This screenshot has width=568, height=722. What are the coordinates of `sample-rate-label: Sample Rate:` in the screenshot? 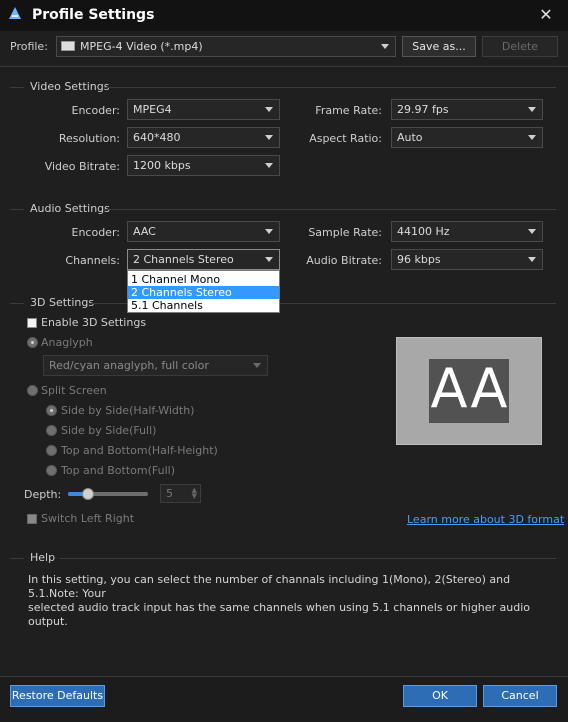 It's located at (345, 232).